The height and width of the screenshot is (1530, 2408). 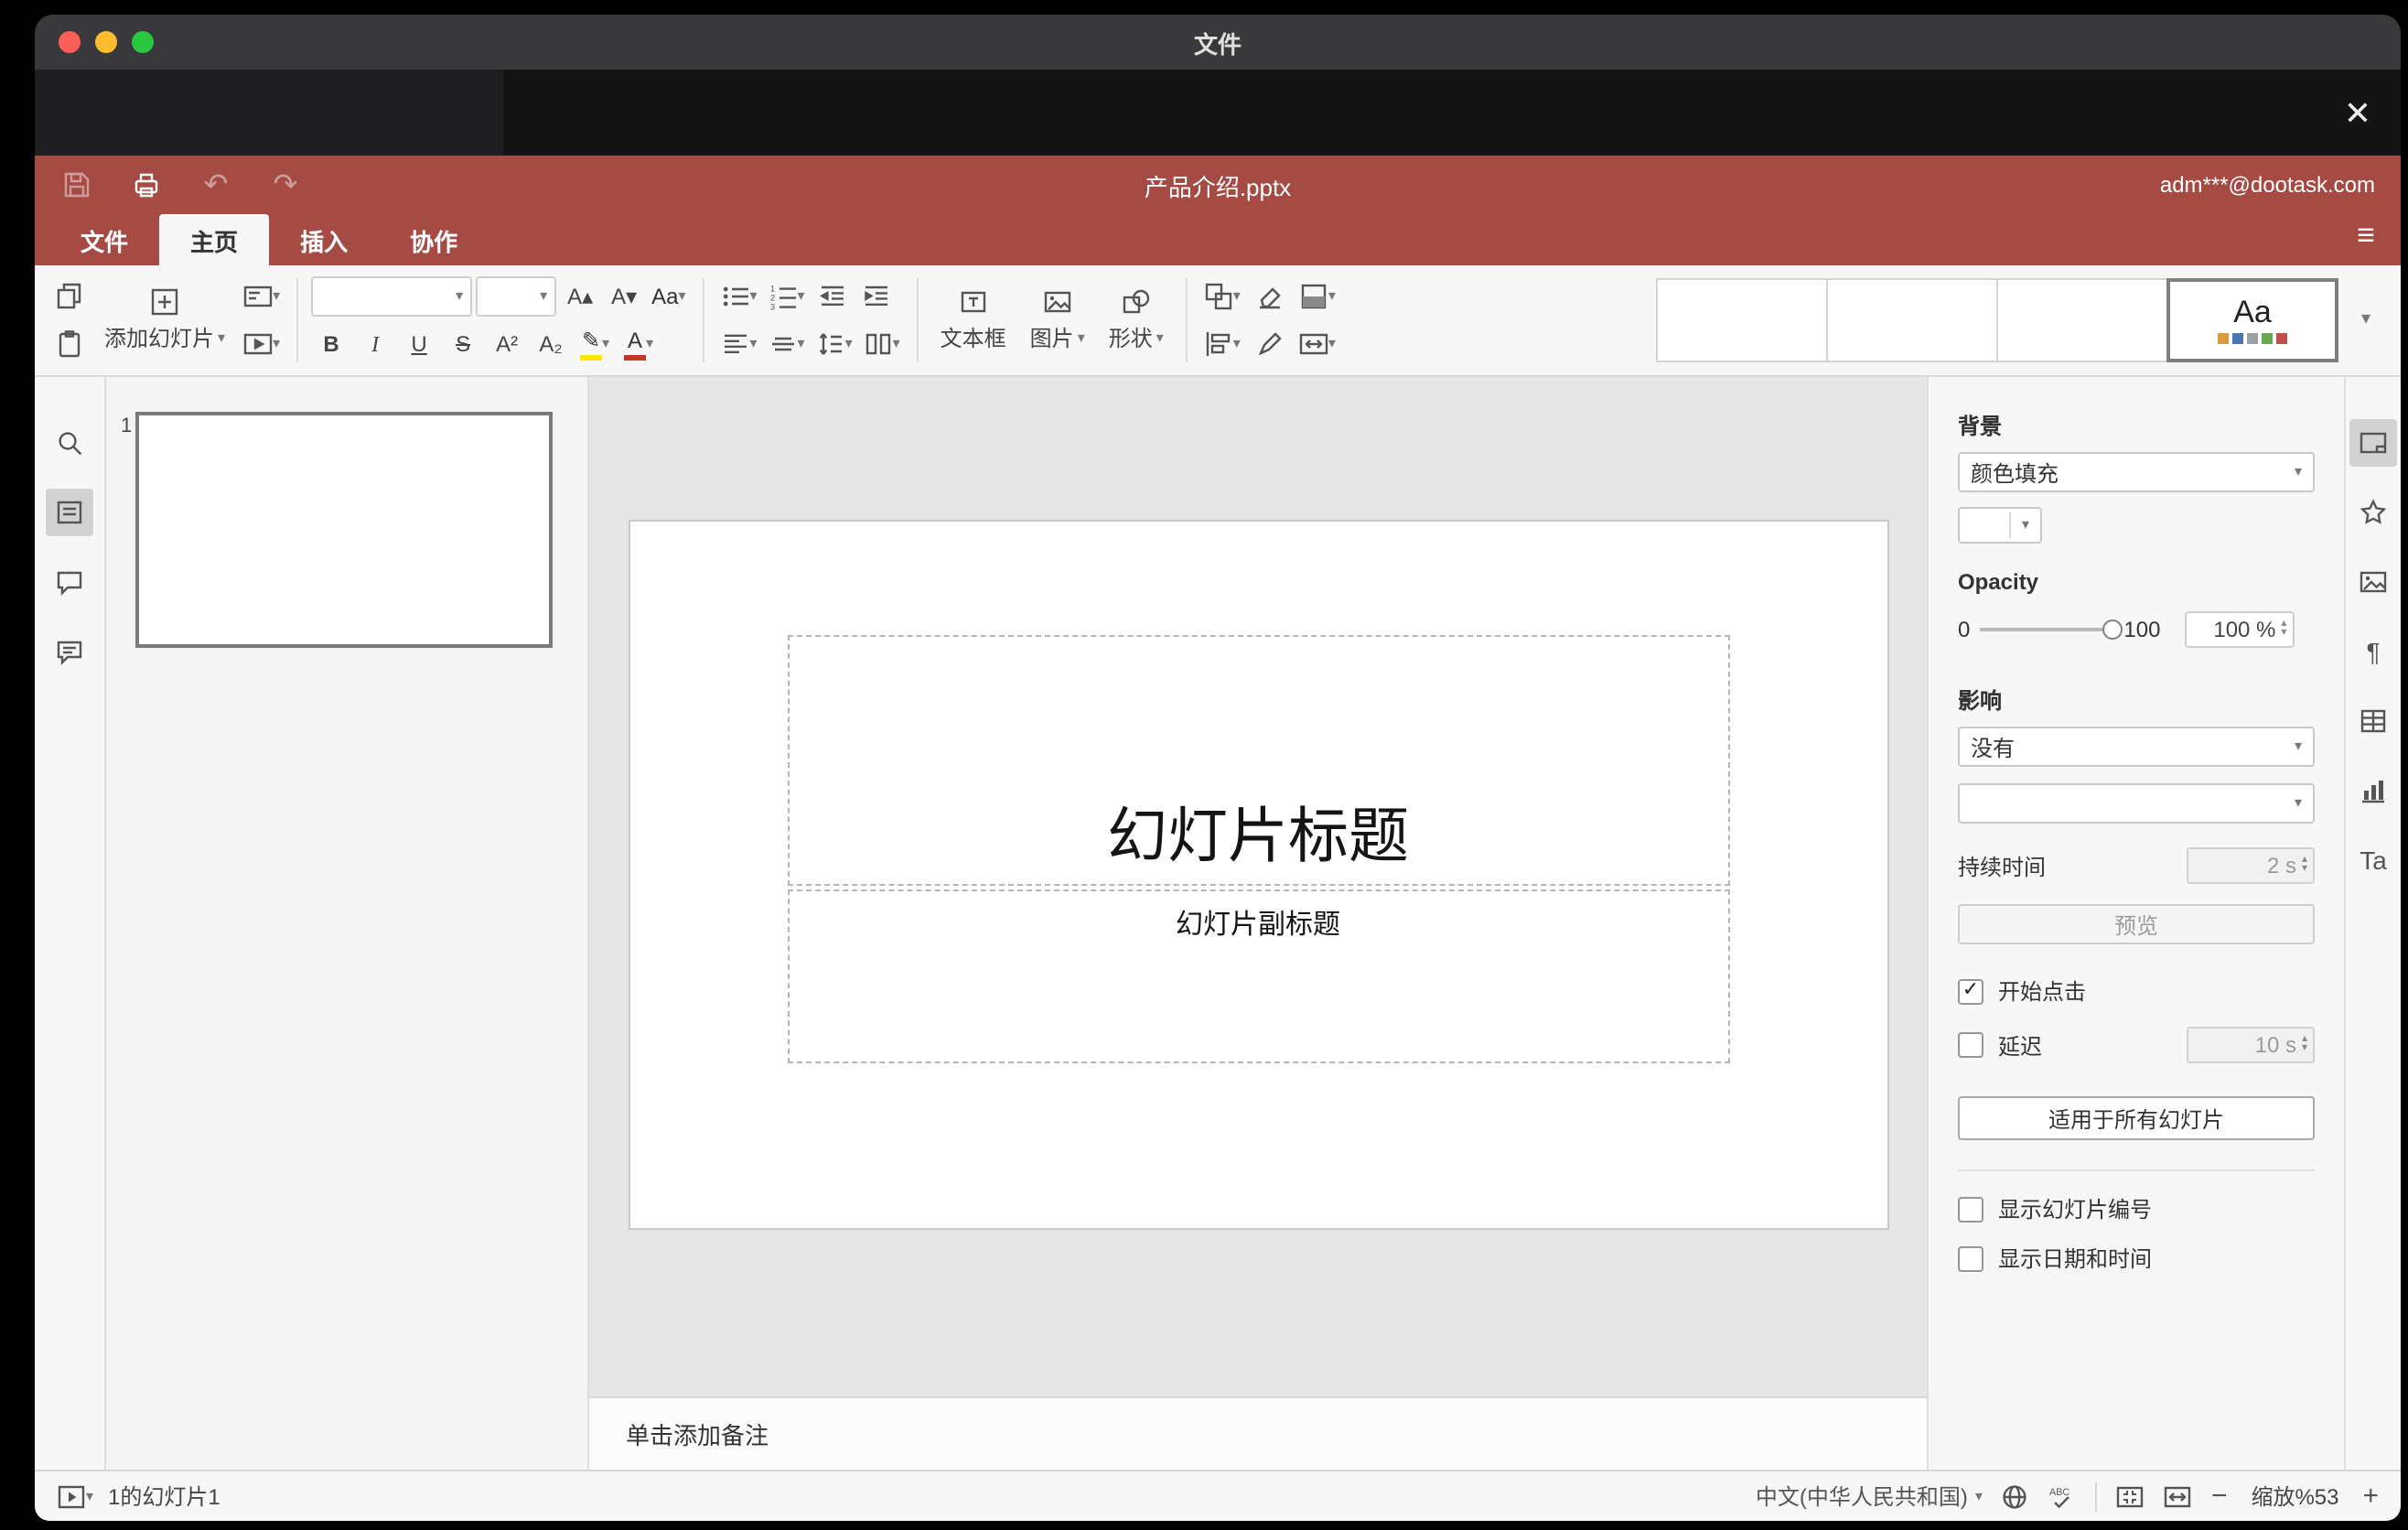 What do you see at coordinates (2015, 1496) in the screenshot?
I see `document-language-icon` at bounding box center [2015, 1496].